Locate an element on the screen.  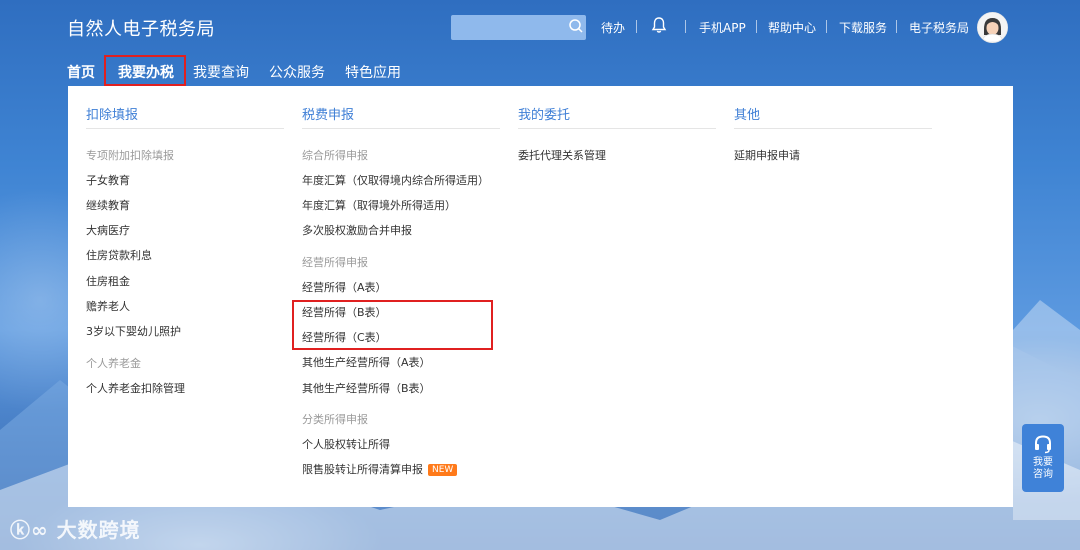
menu-item: 多次股权激励合并申报 is located at coordinates (357, 230).